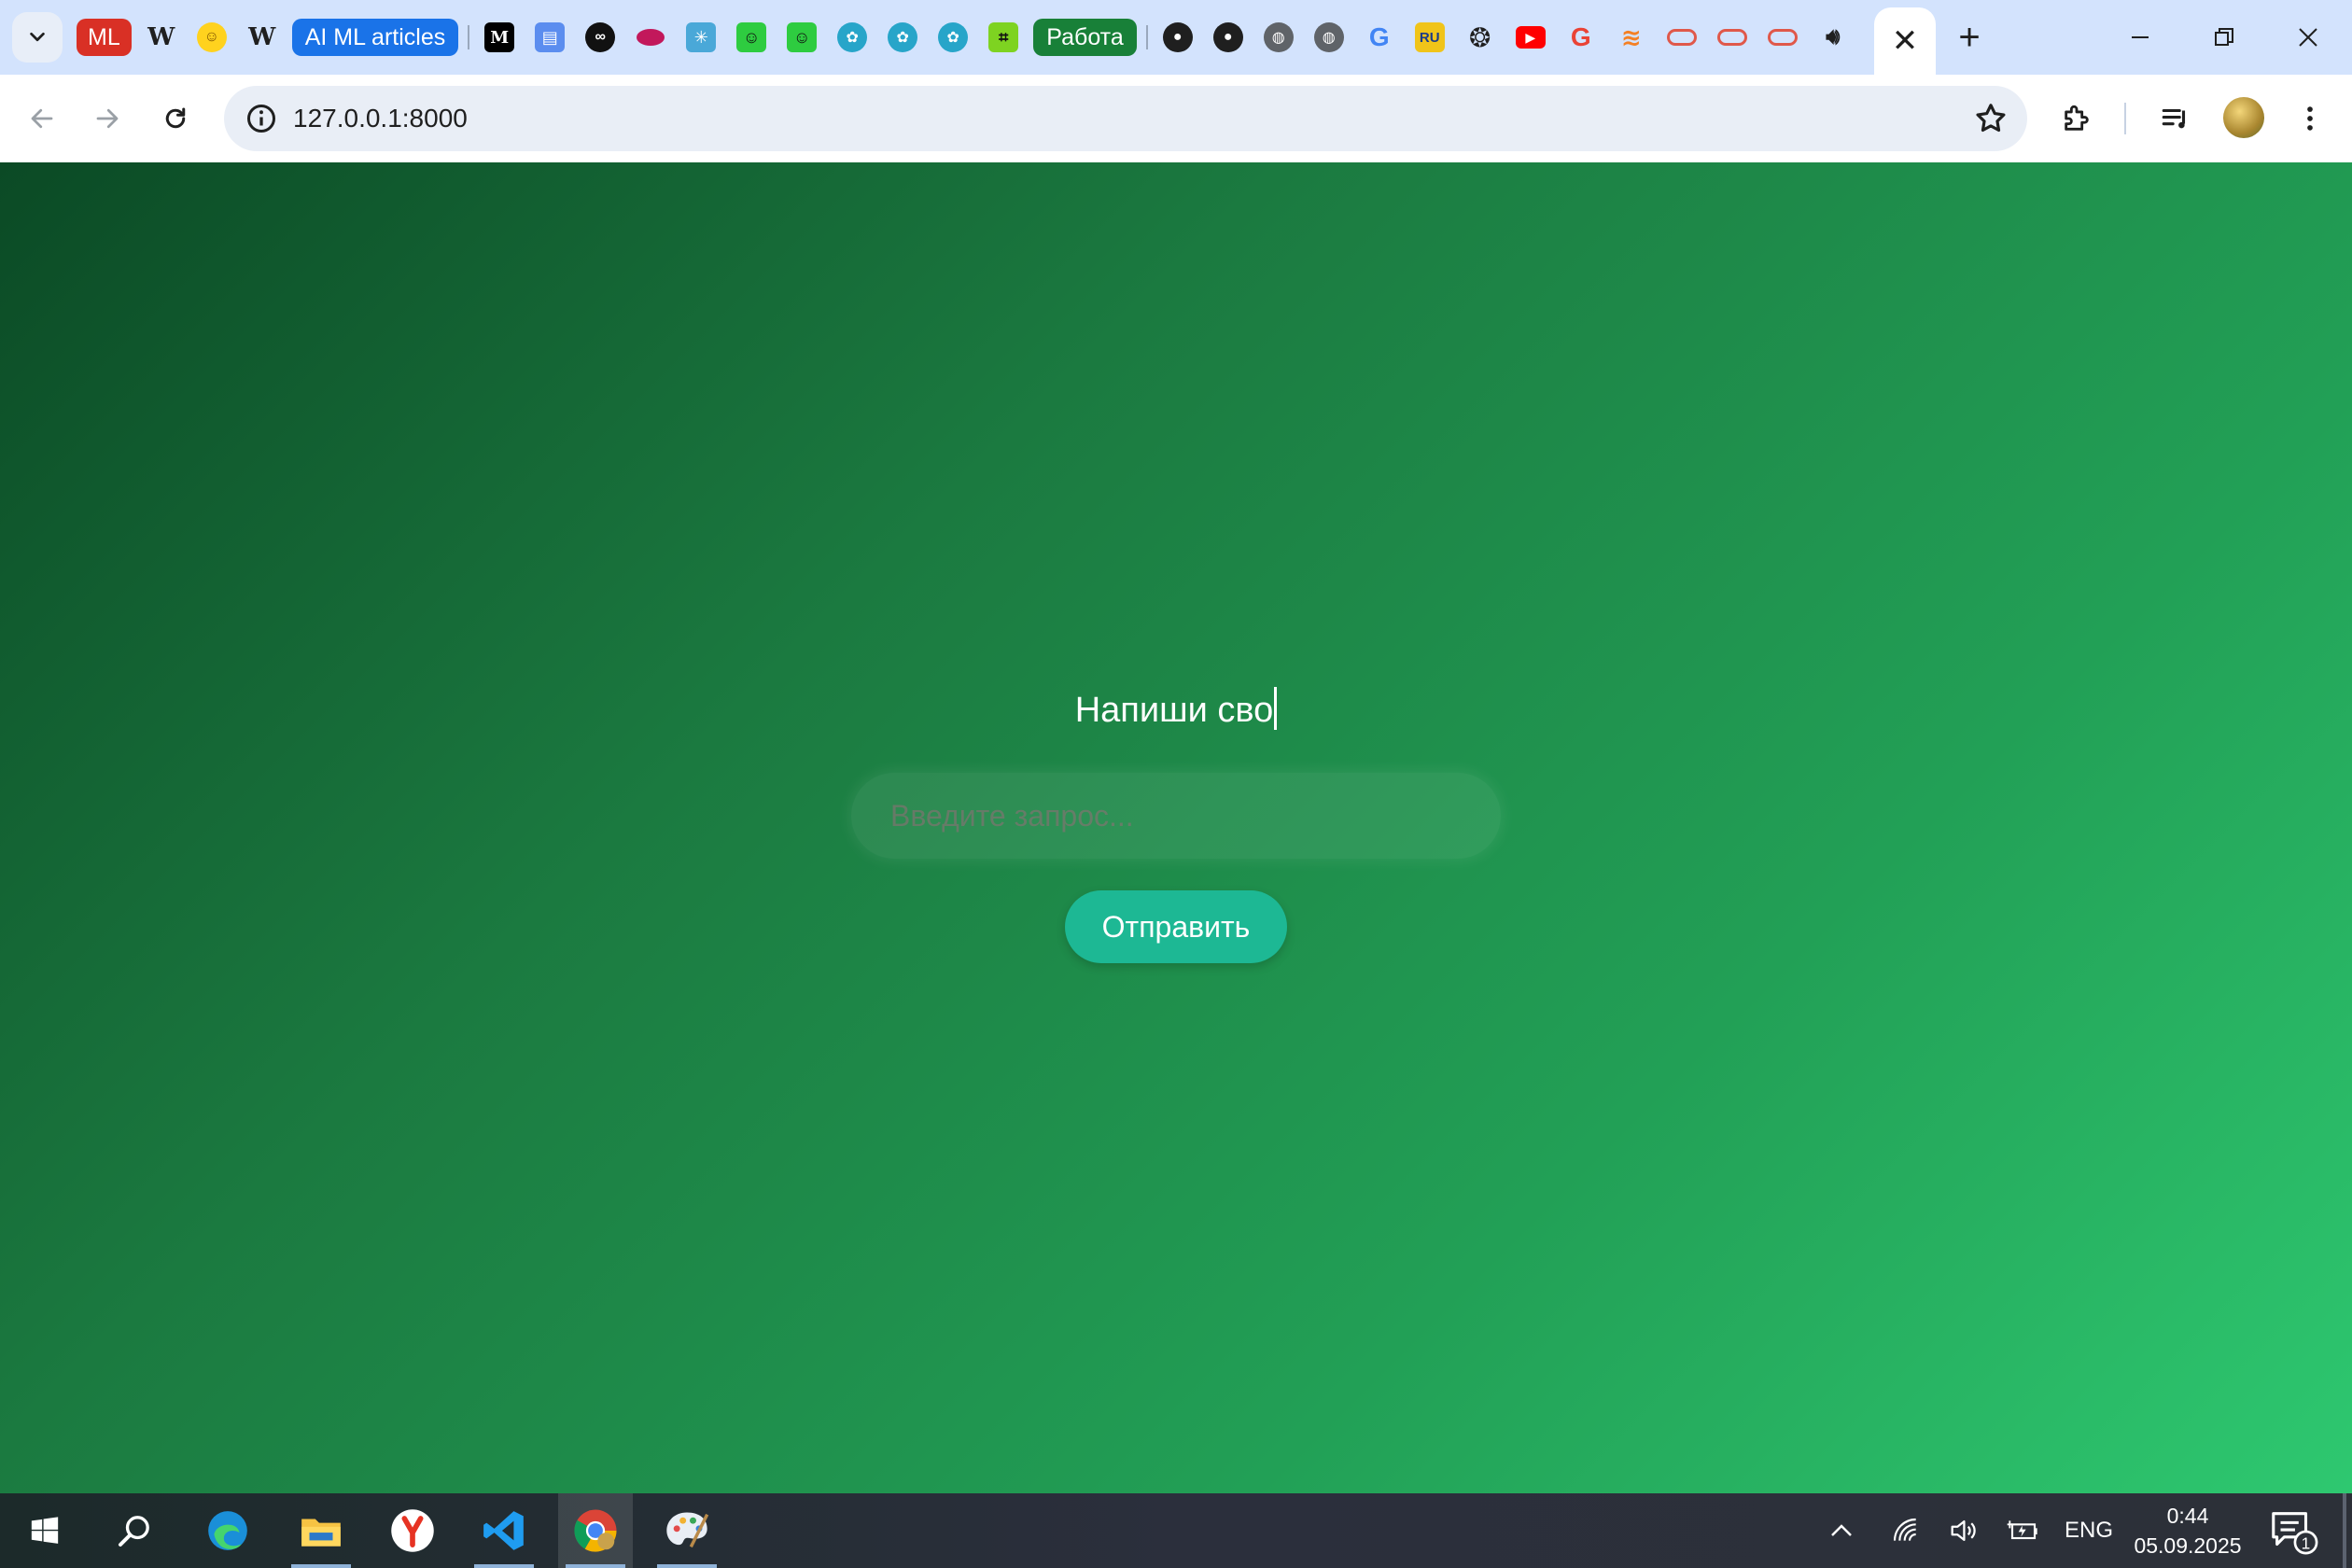 This screenshot has height=1568, width=2352. I want to click on clipboard-tab-icon: ▤, so click(549, 37).